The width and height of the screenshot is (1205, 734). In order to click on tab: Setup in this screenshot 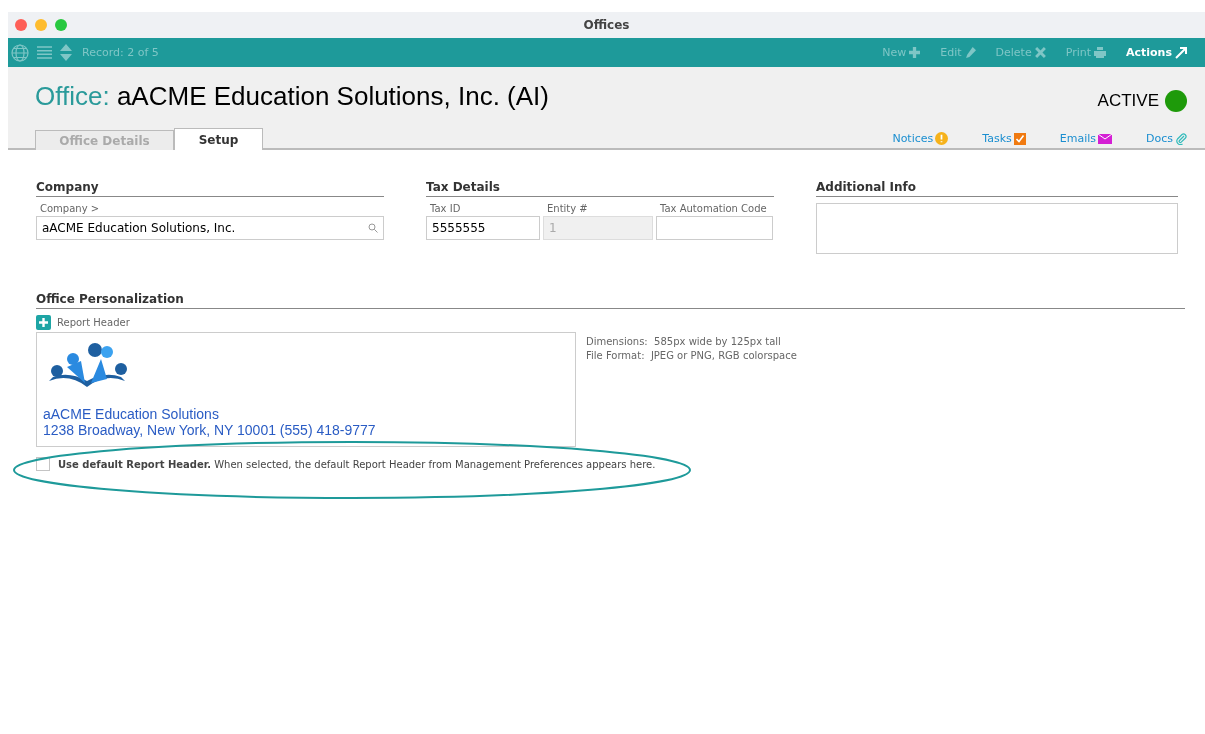, I will do `click(218, 139)`.